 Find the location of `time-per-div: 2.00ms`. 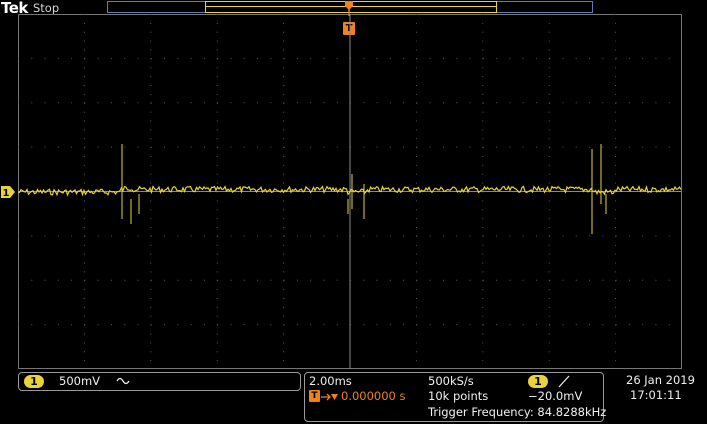

time-per-div: 2.00ms is located at coordinates (330, 381).